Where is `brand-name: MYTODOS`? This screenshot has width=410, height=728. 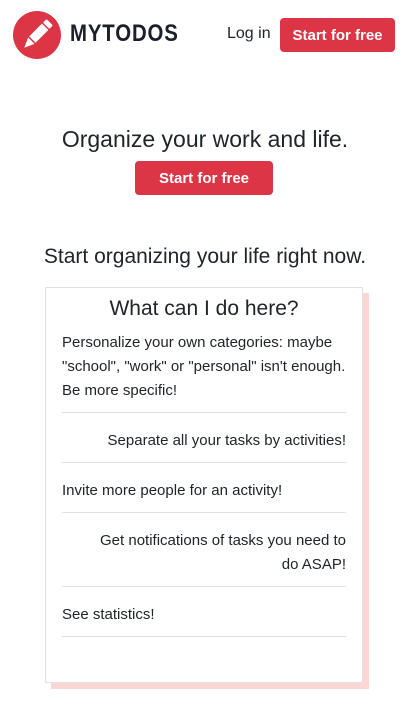
brand-name: MYTODOS is located at coordinates (124, 34).